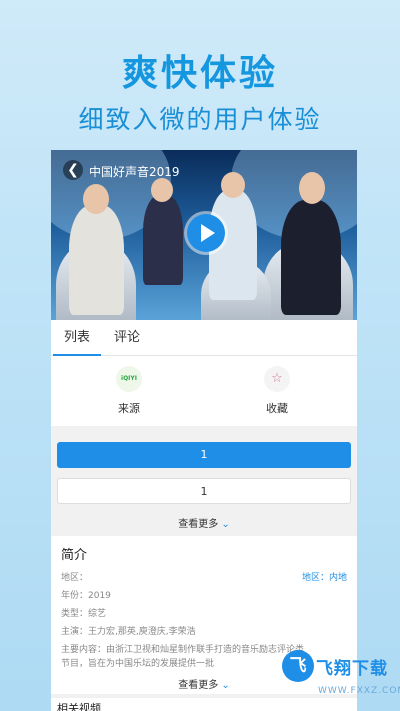 The image size is (400, 711). I want to click on video-title: 中国好声音2019, so click(134, 172).